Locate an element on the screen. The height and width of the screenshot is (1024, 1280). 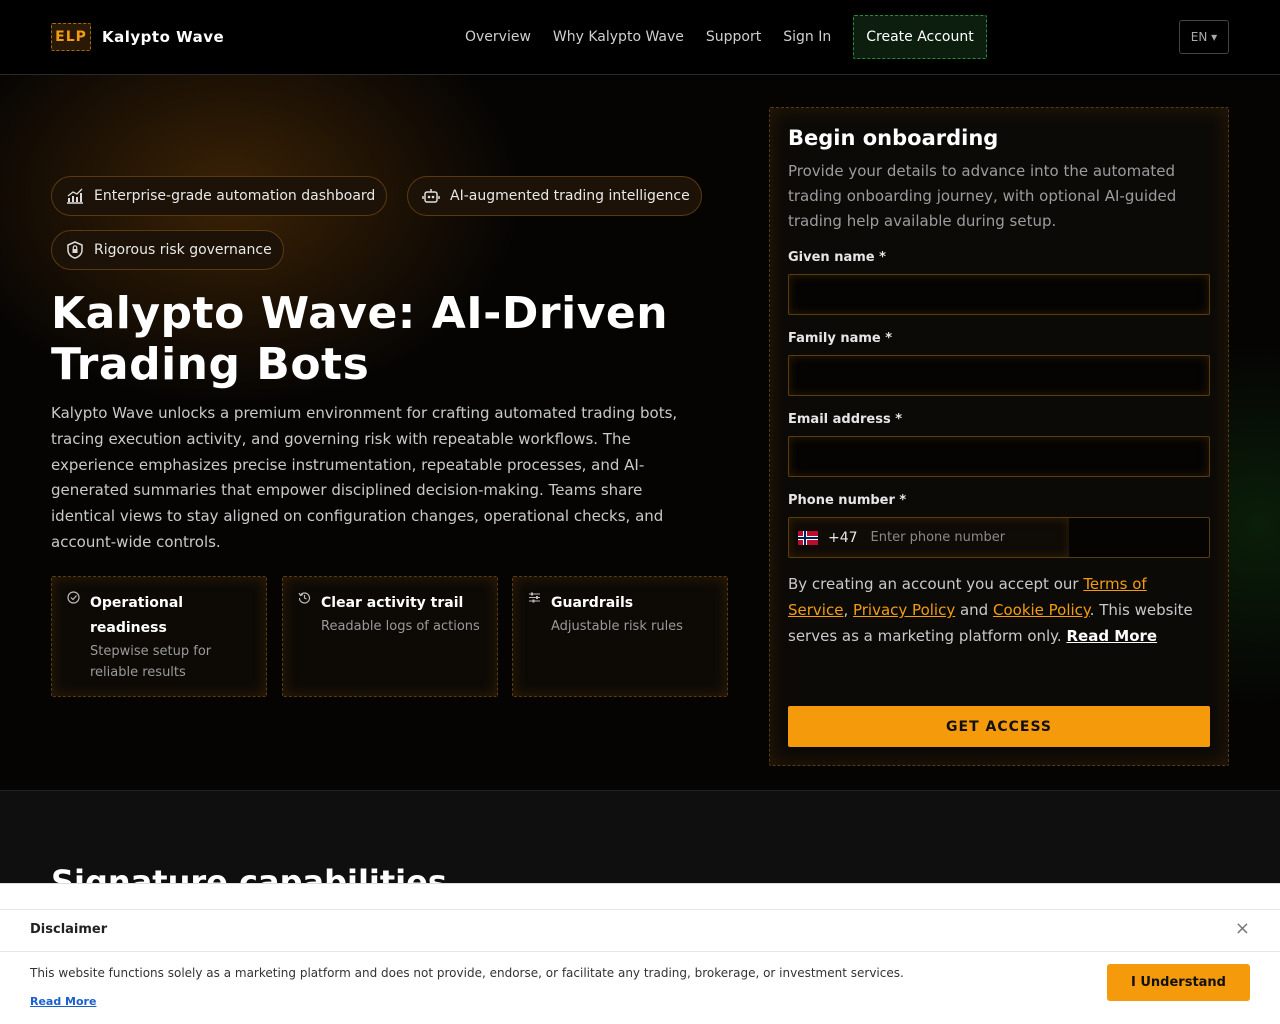
card-desc: Readable logs of actions is located at coordinates (400, 626).